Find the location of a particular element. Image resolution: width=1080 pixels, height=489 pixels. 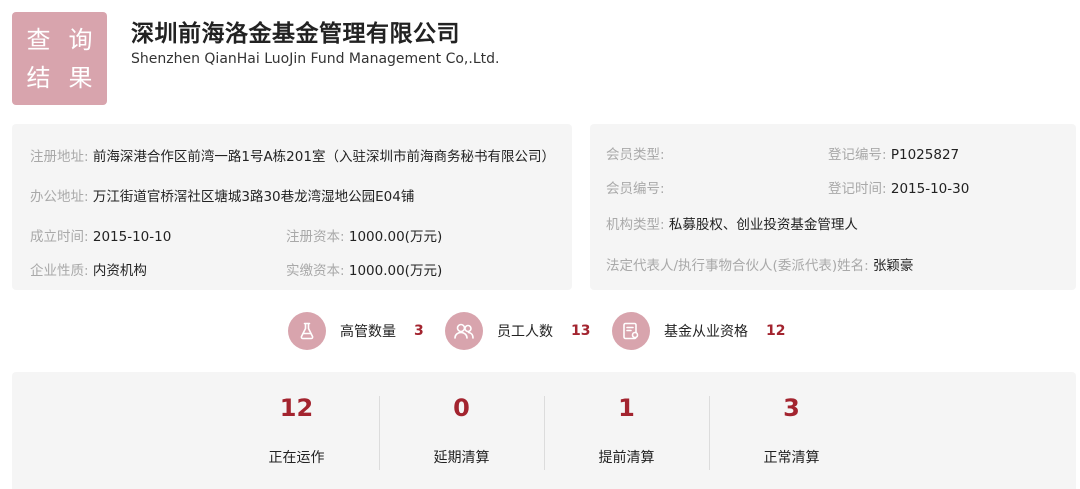

qualified-count-label: 基金从业资格 is located at coordinates (706, 332).